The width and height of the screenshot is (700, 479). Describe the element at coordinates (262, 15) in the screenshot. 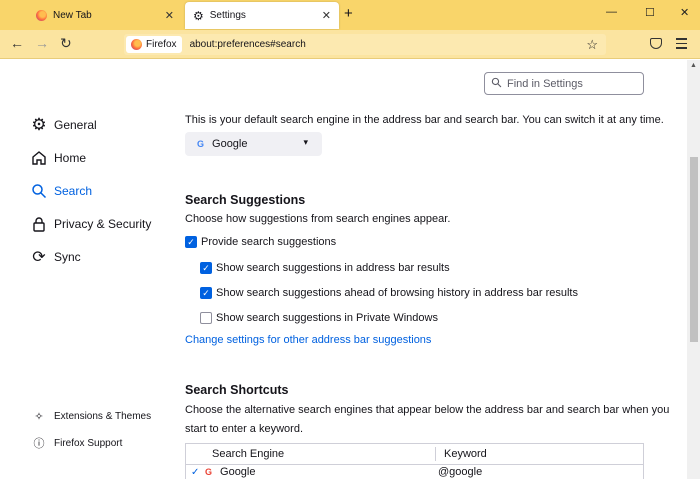

I see `tab-settings: ⚙ Settings ✕` at that location.